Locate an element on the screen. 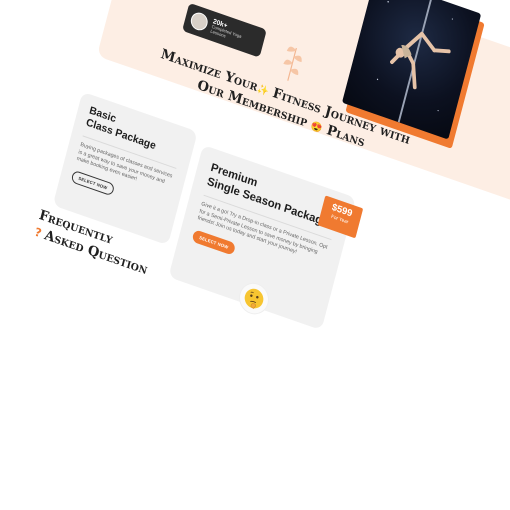 This screenshot has width=510, height=510. thinking-face-glyph is located at coordinates (254, 298).